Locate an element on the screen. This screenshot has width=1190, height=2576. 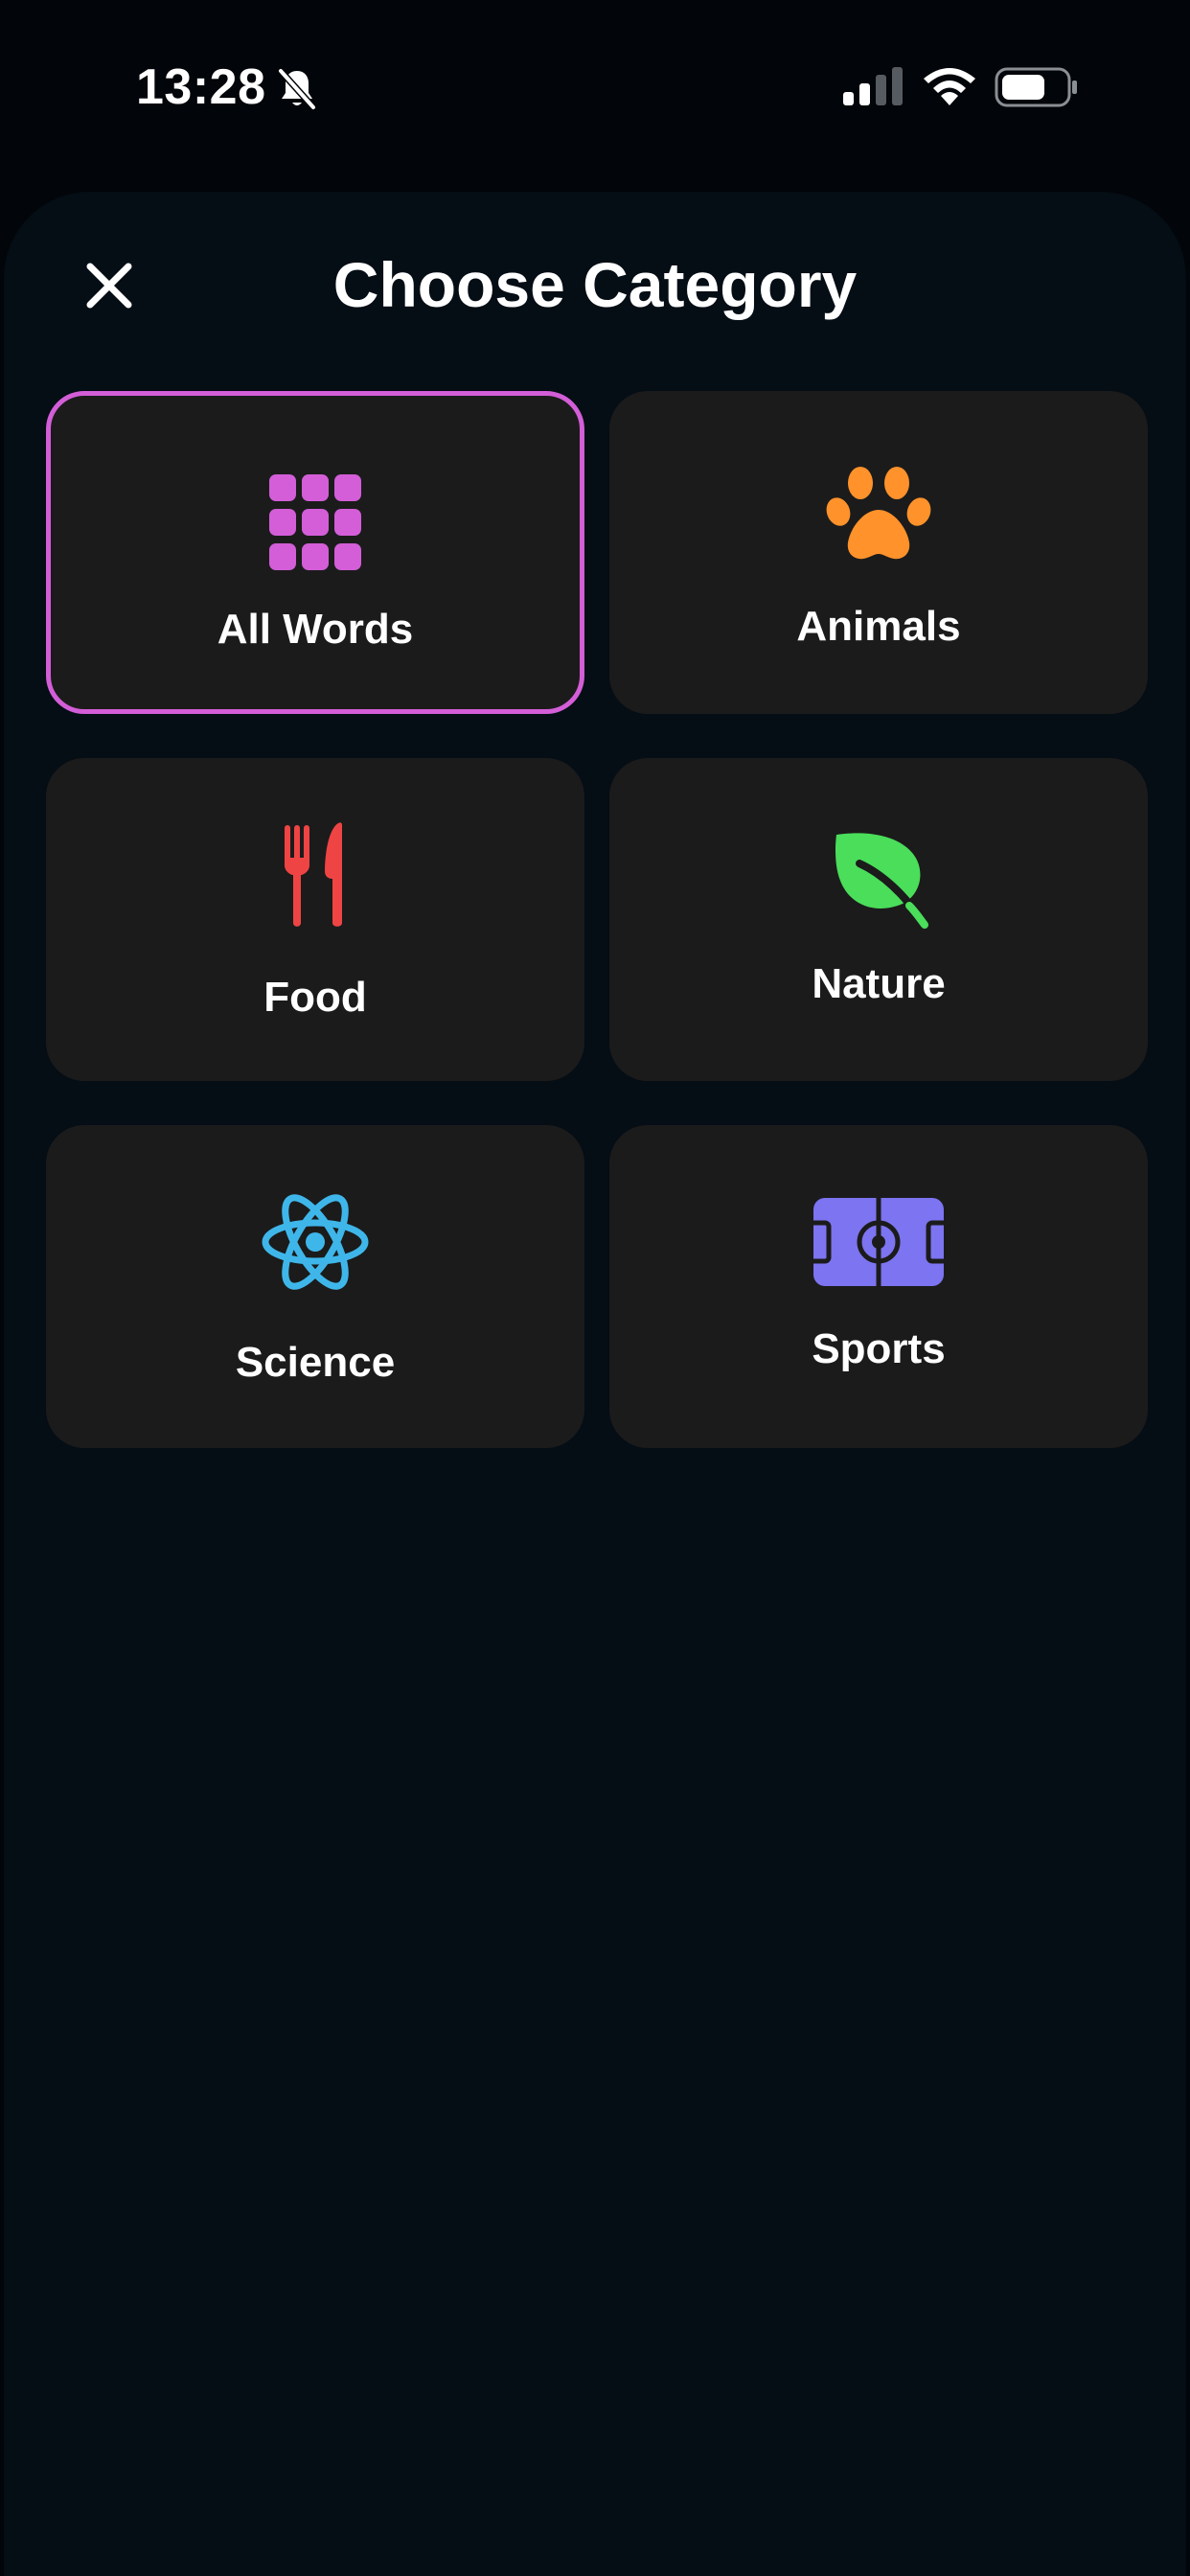
fork-knife-icon is located at coordinates (316, 874).